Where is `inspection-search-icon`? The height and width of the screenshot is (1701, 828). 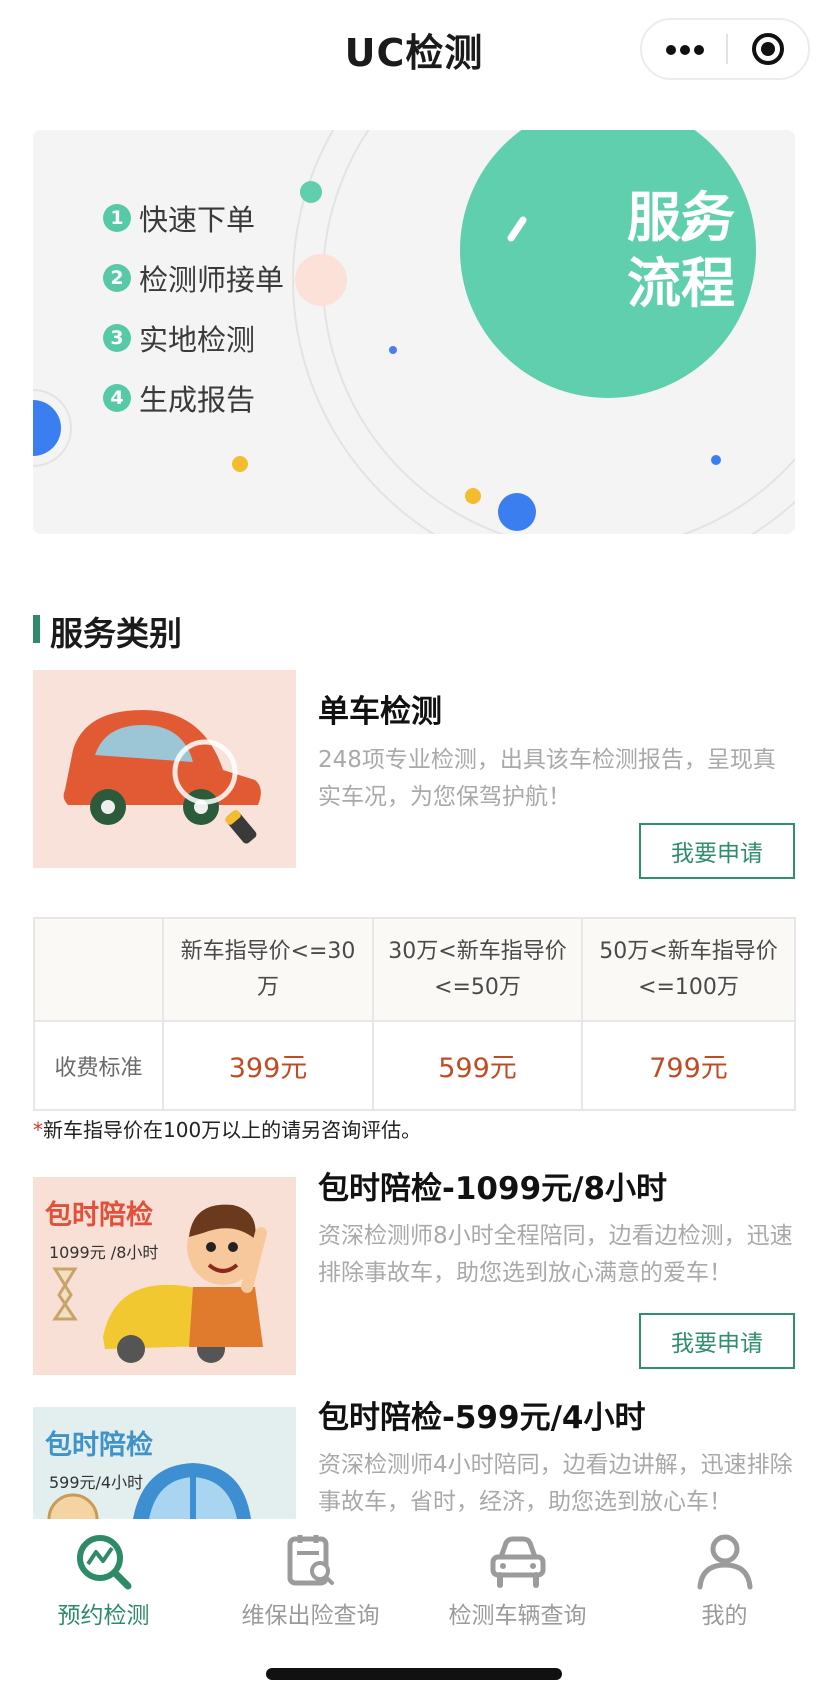
inspection-search-icon is located at coordinates (104, 1562).